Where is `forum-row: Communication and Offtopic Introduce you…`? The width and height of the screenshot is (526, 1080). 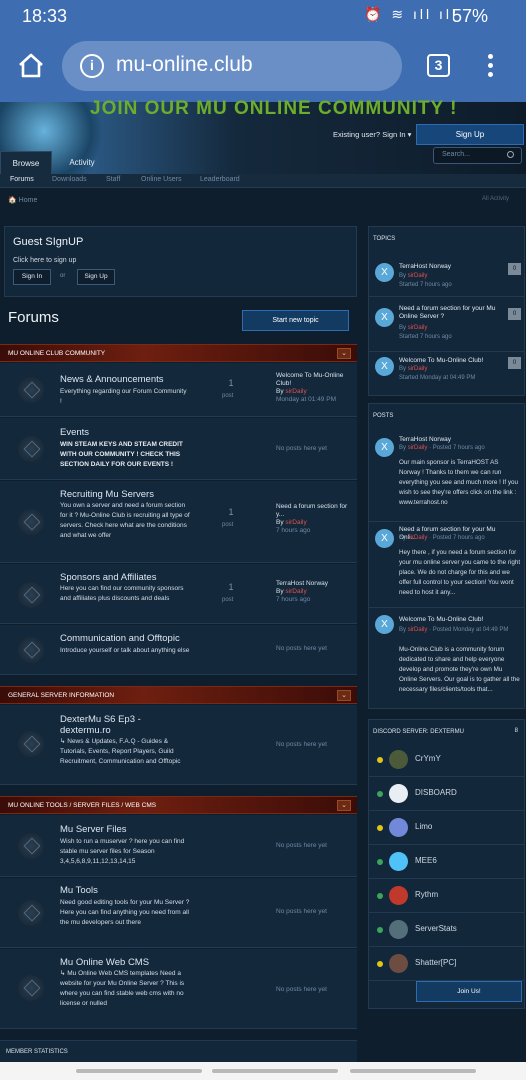
forum-row: Communication and Offtopic Introduce you… is located at coordinates (178, 650).